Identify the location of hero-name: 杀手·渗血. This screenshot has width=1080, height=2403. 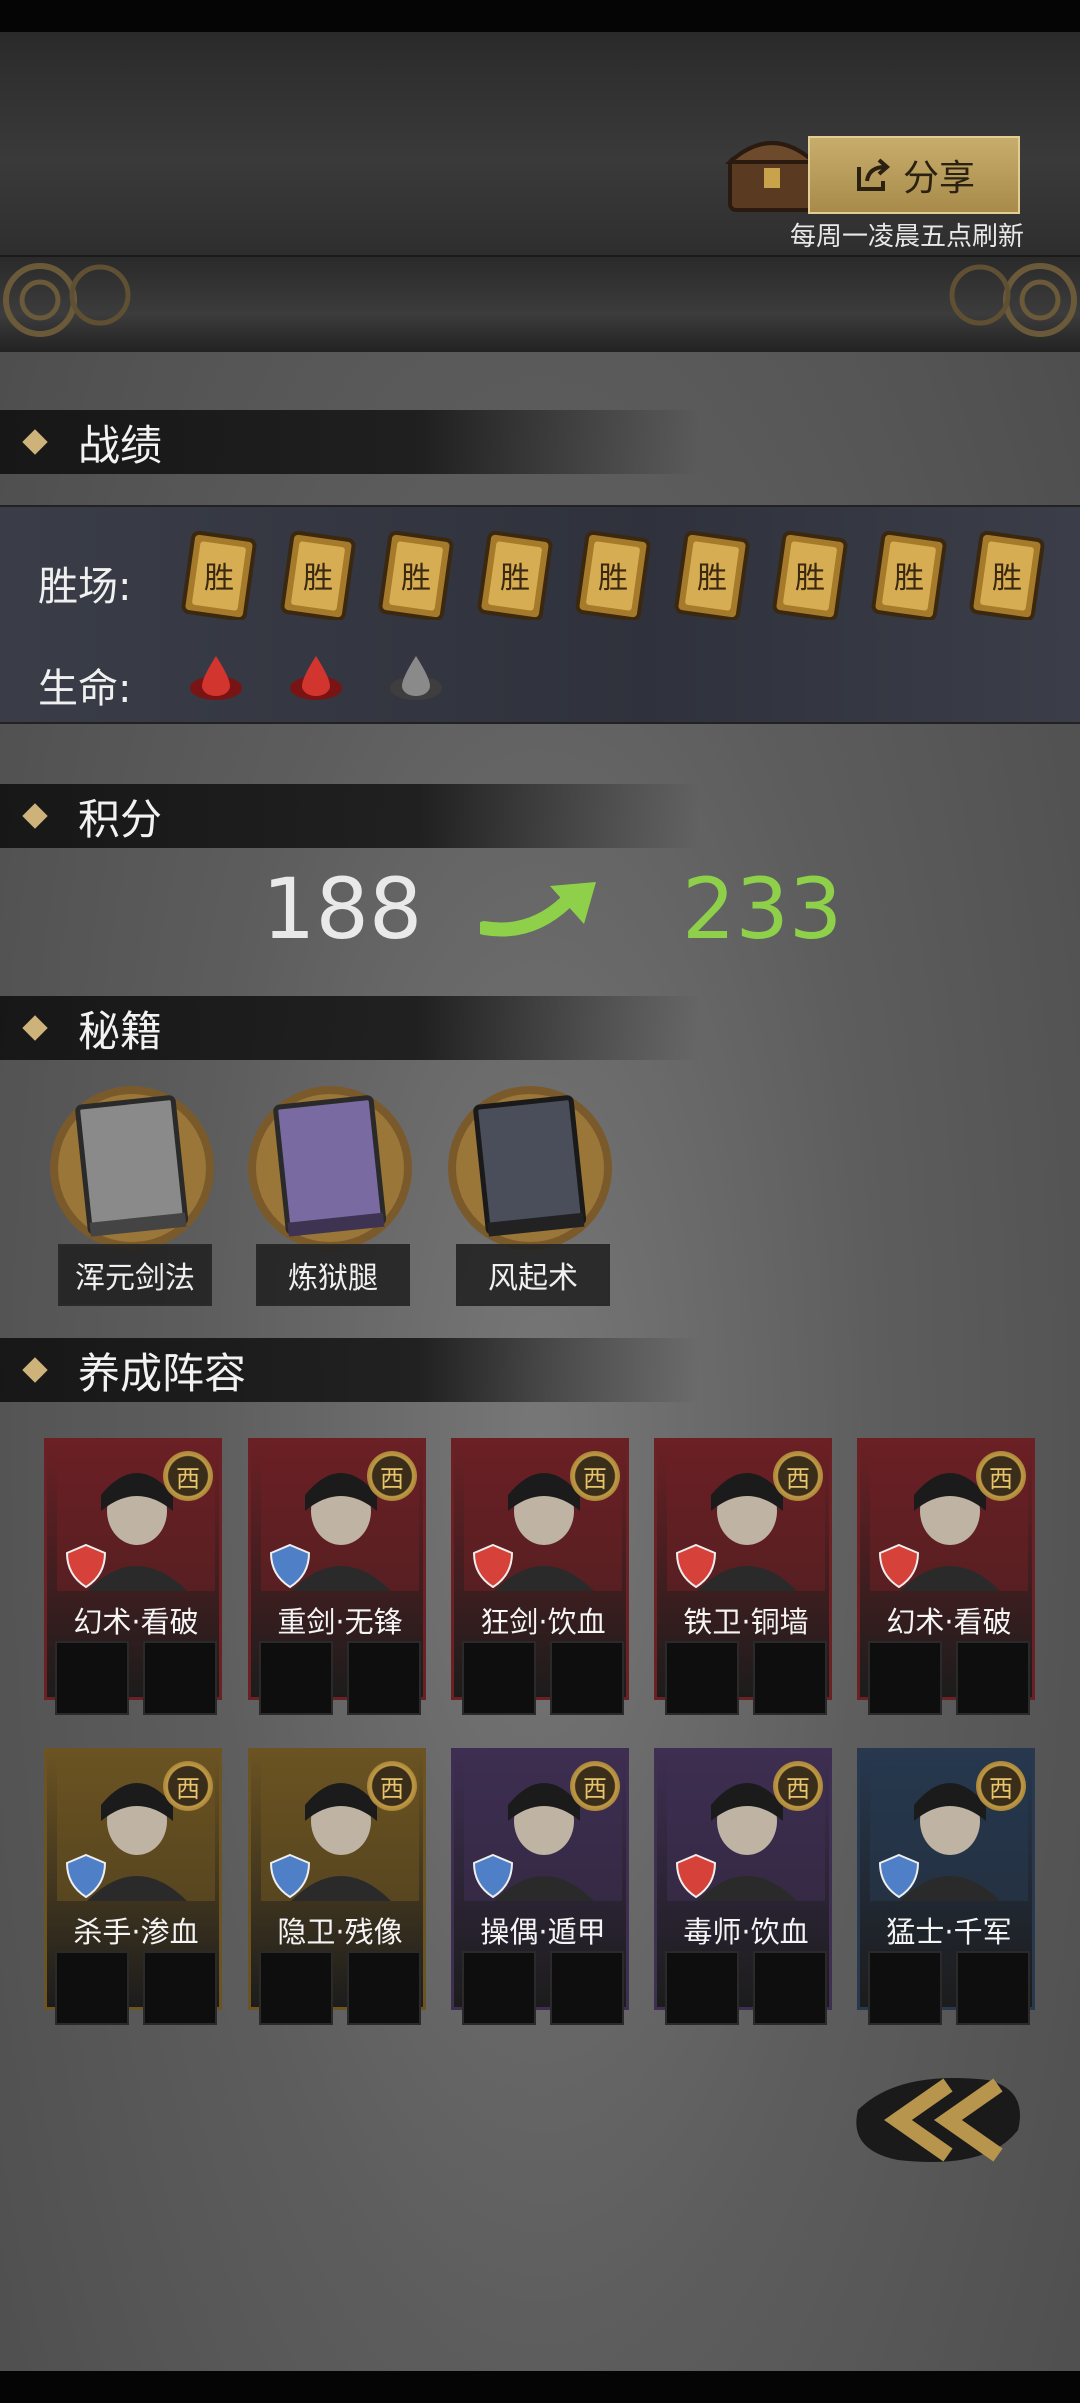
(136, 1932).